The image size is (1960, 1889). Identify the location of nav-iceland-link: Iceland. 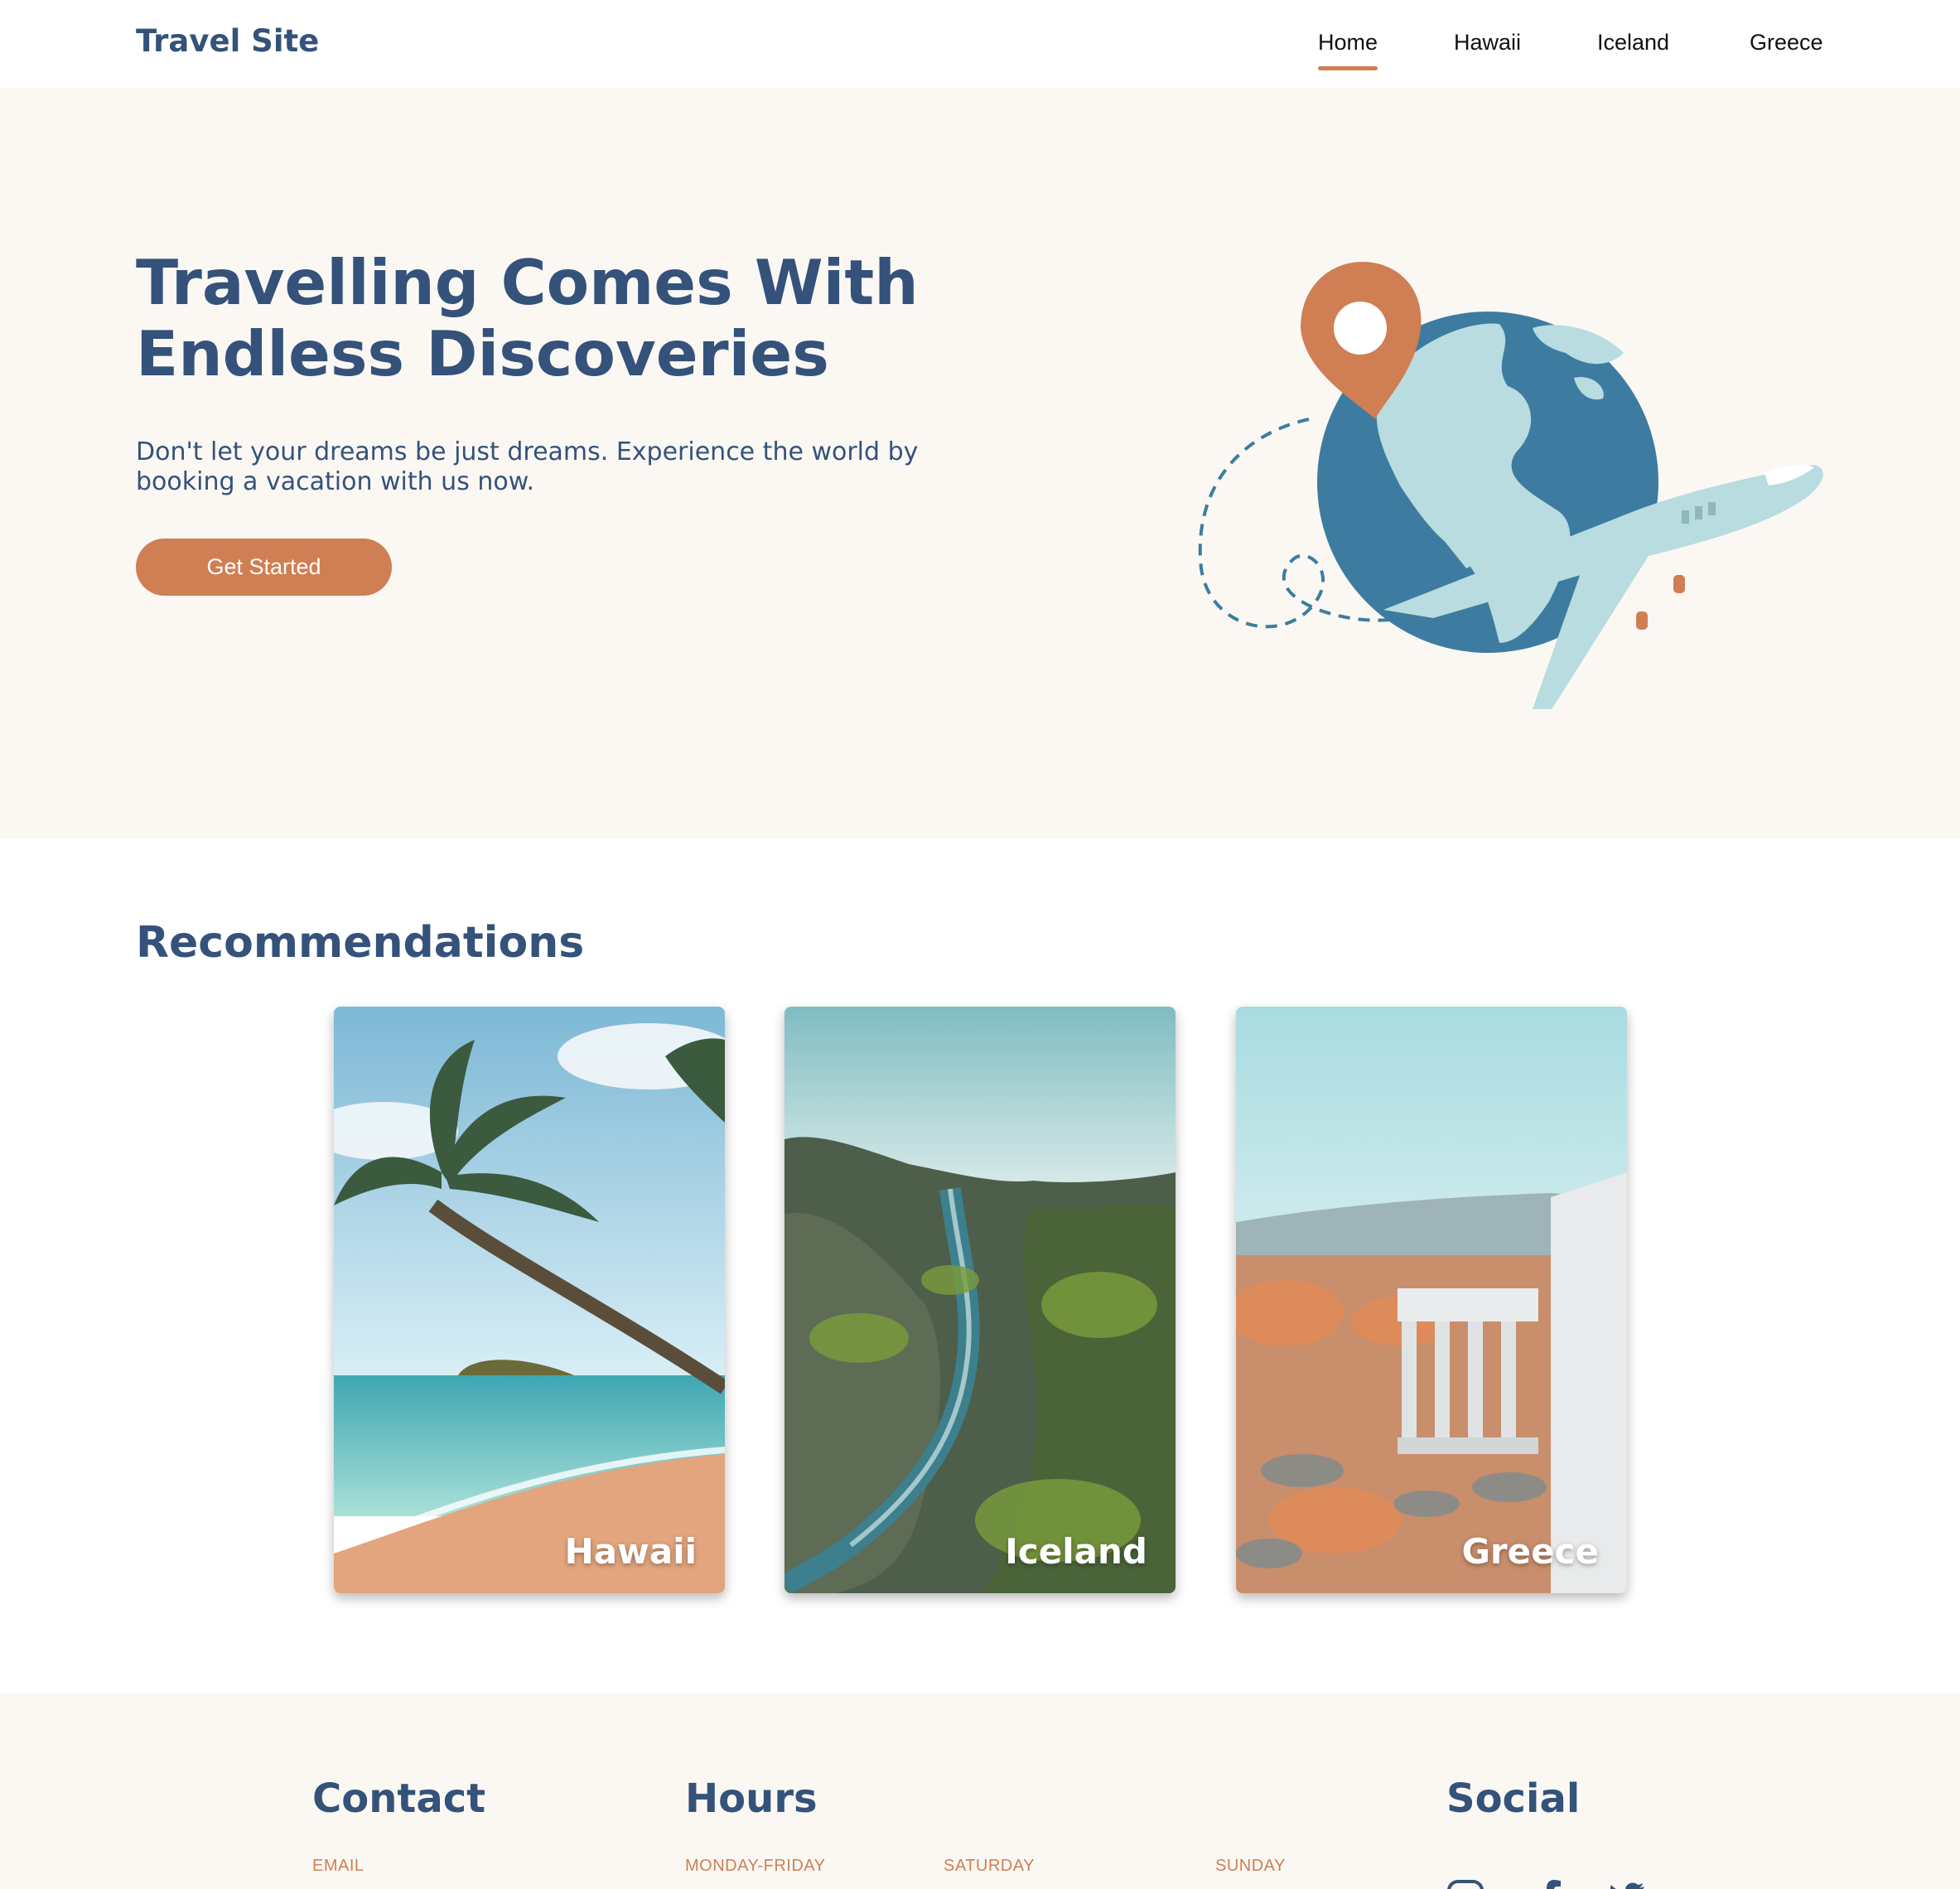
(1633, 50).